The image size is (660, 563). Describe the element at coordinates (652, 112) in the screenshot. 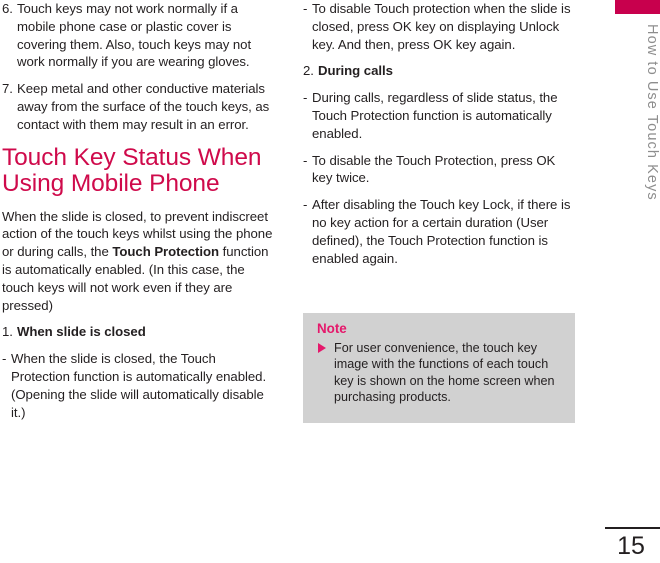

I see `chapter-tab-label: How to Use Touch Keys` at that location.